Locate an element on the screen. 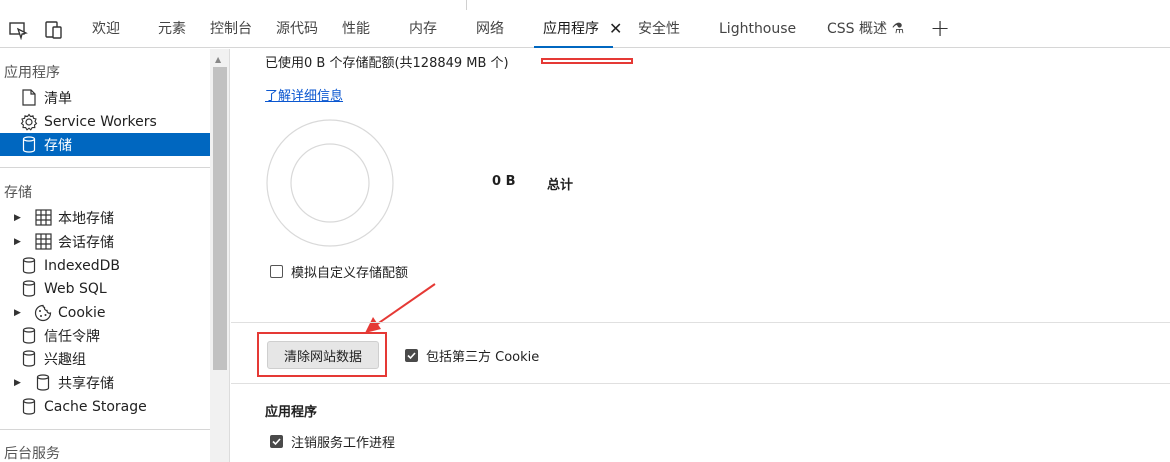 The height and width of the screenshot is (462, 1170). sidebar-section-background-services: 后台服务 is located at coordinates (32, 454).